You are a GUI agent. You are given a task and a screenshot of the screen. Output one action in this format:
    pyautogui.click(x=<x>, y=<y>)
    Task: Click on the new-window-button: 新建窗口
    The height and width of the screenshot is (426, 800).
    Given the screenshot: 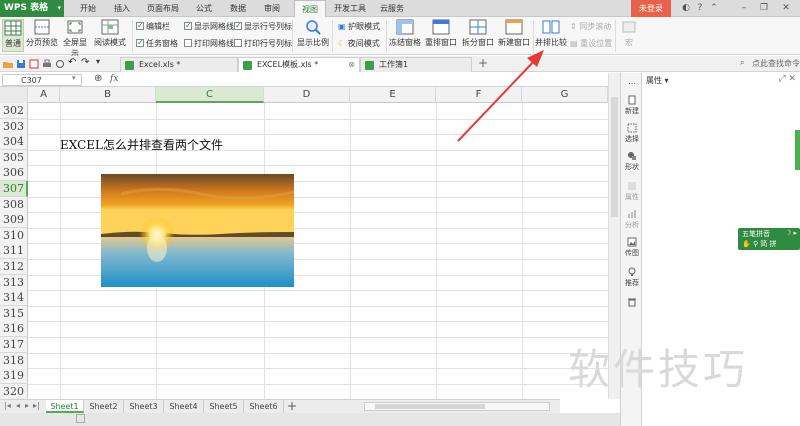 What is the action you would take?
    pyautogui.click(x=514, y=33)
    